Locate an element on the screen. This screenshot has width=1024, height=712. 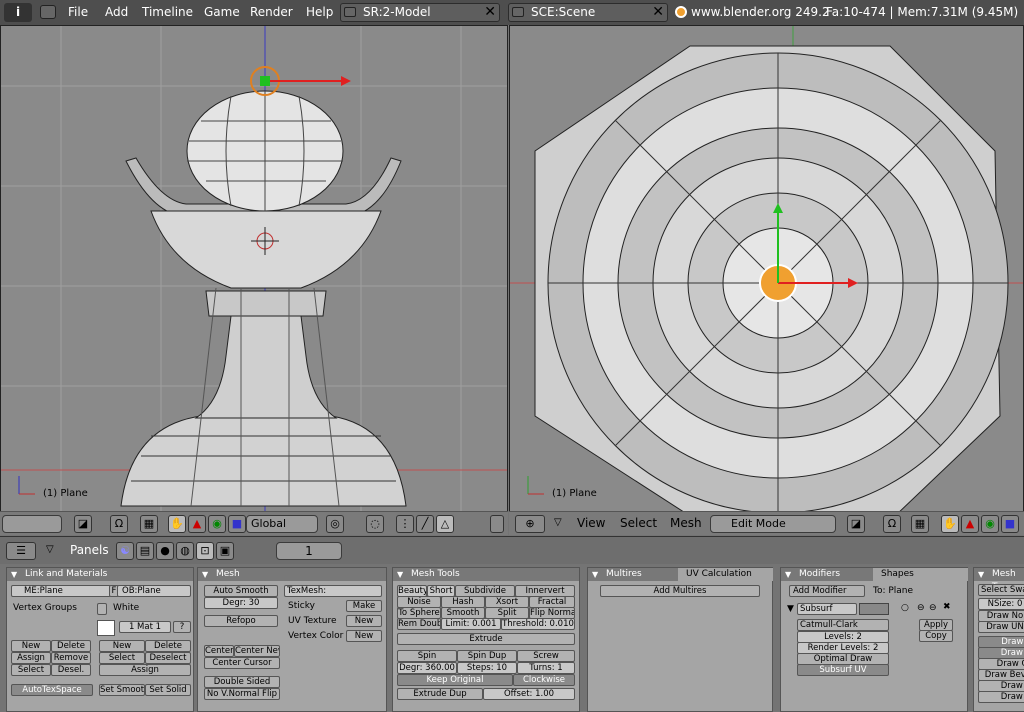
vcol-new-button: New is located at coordinates (364, 636).